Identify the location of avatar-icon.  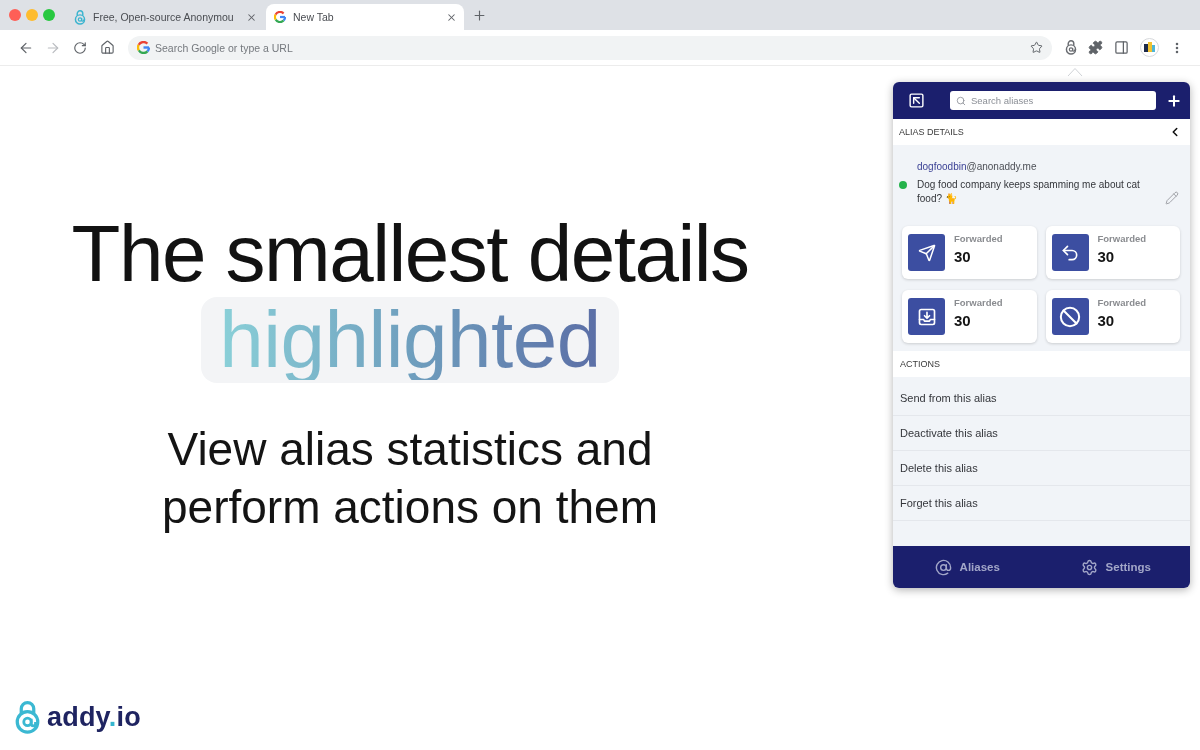
(1149, 47).